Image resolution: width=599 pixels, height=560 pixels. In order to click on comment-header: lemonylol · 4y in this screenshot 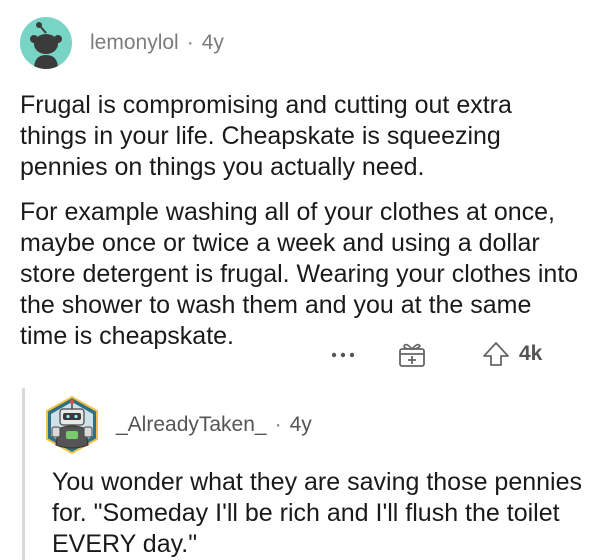, I will do `click(305, 43)`.